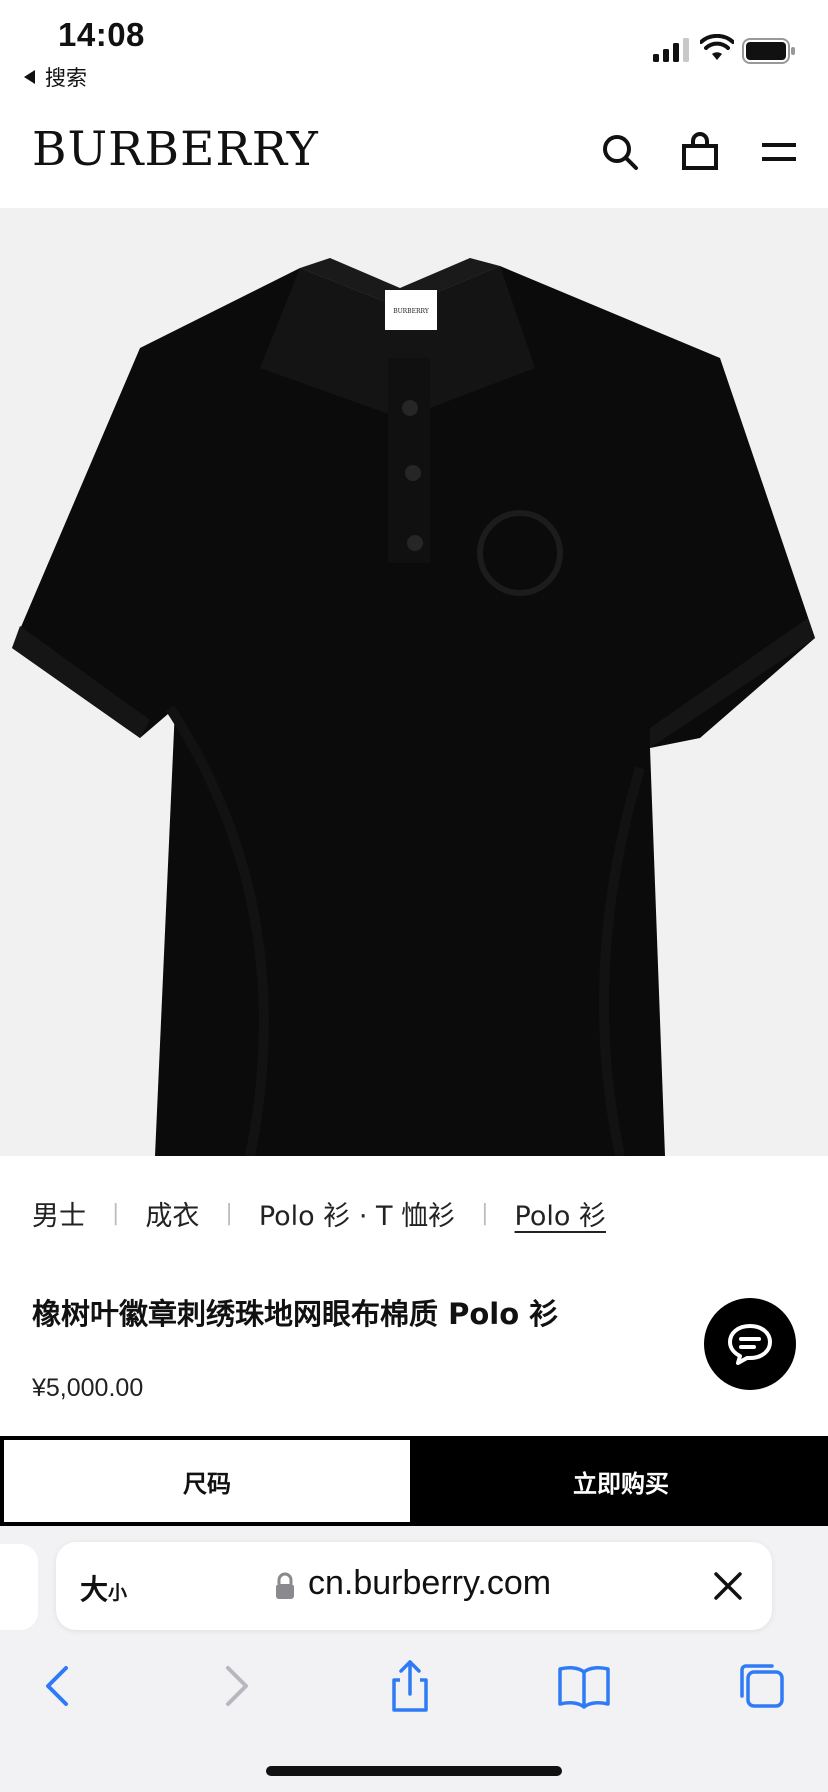  I want to click on breadcrumb-item-polo-tshirts: Polo 衫 · T 恤衫, so click(357, 1213).